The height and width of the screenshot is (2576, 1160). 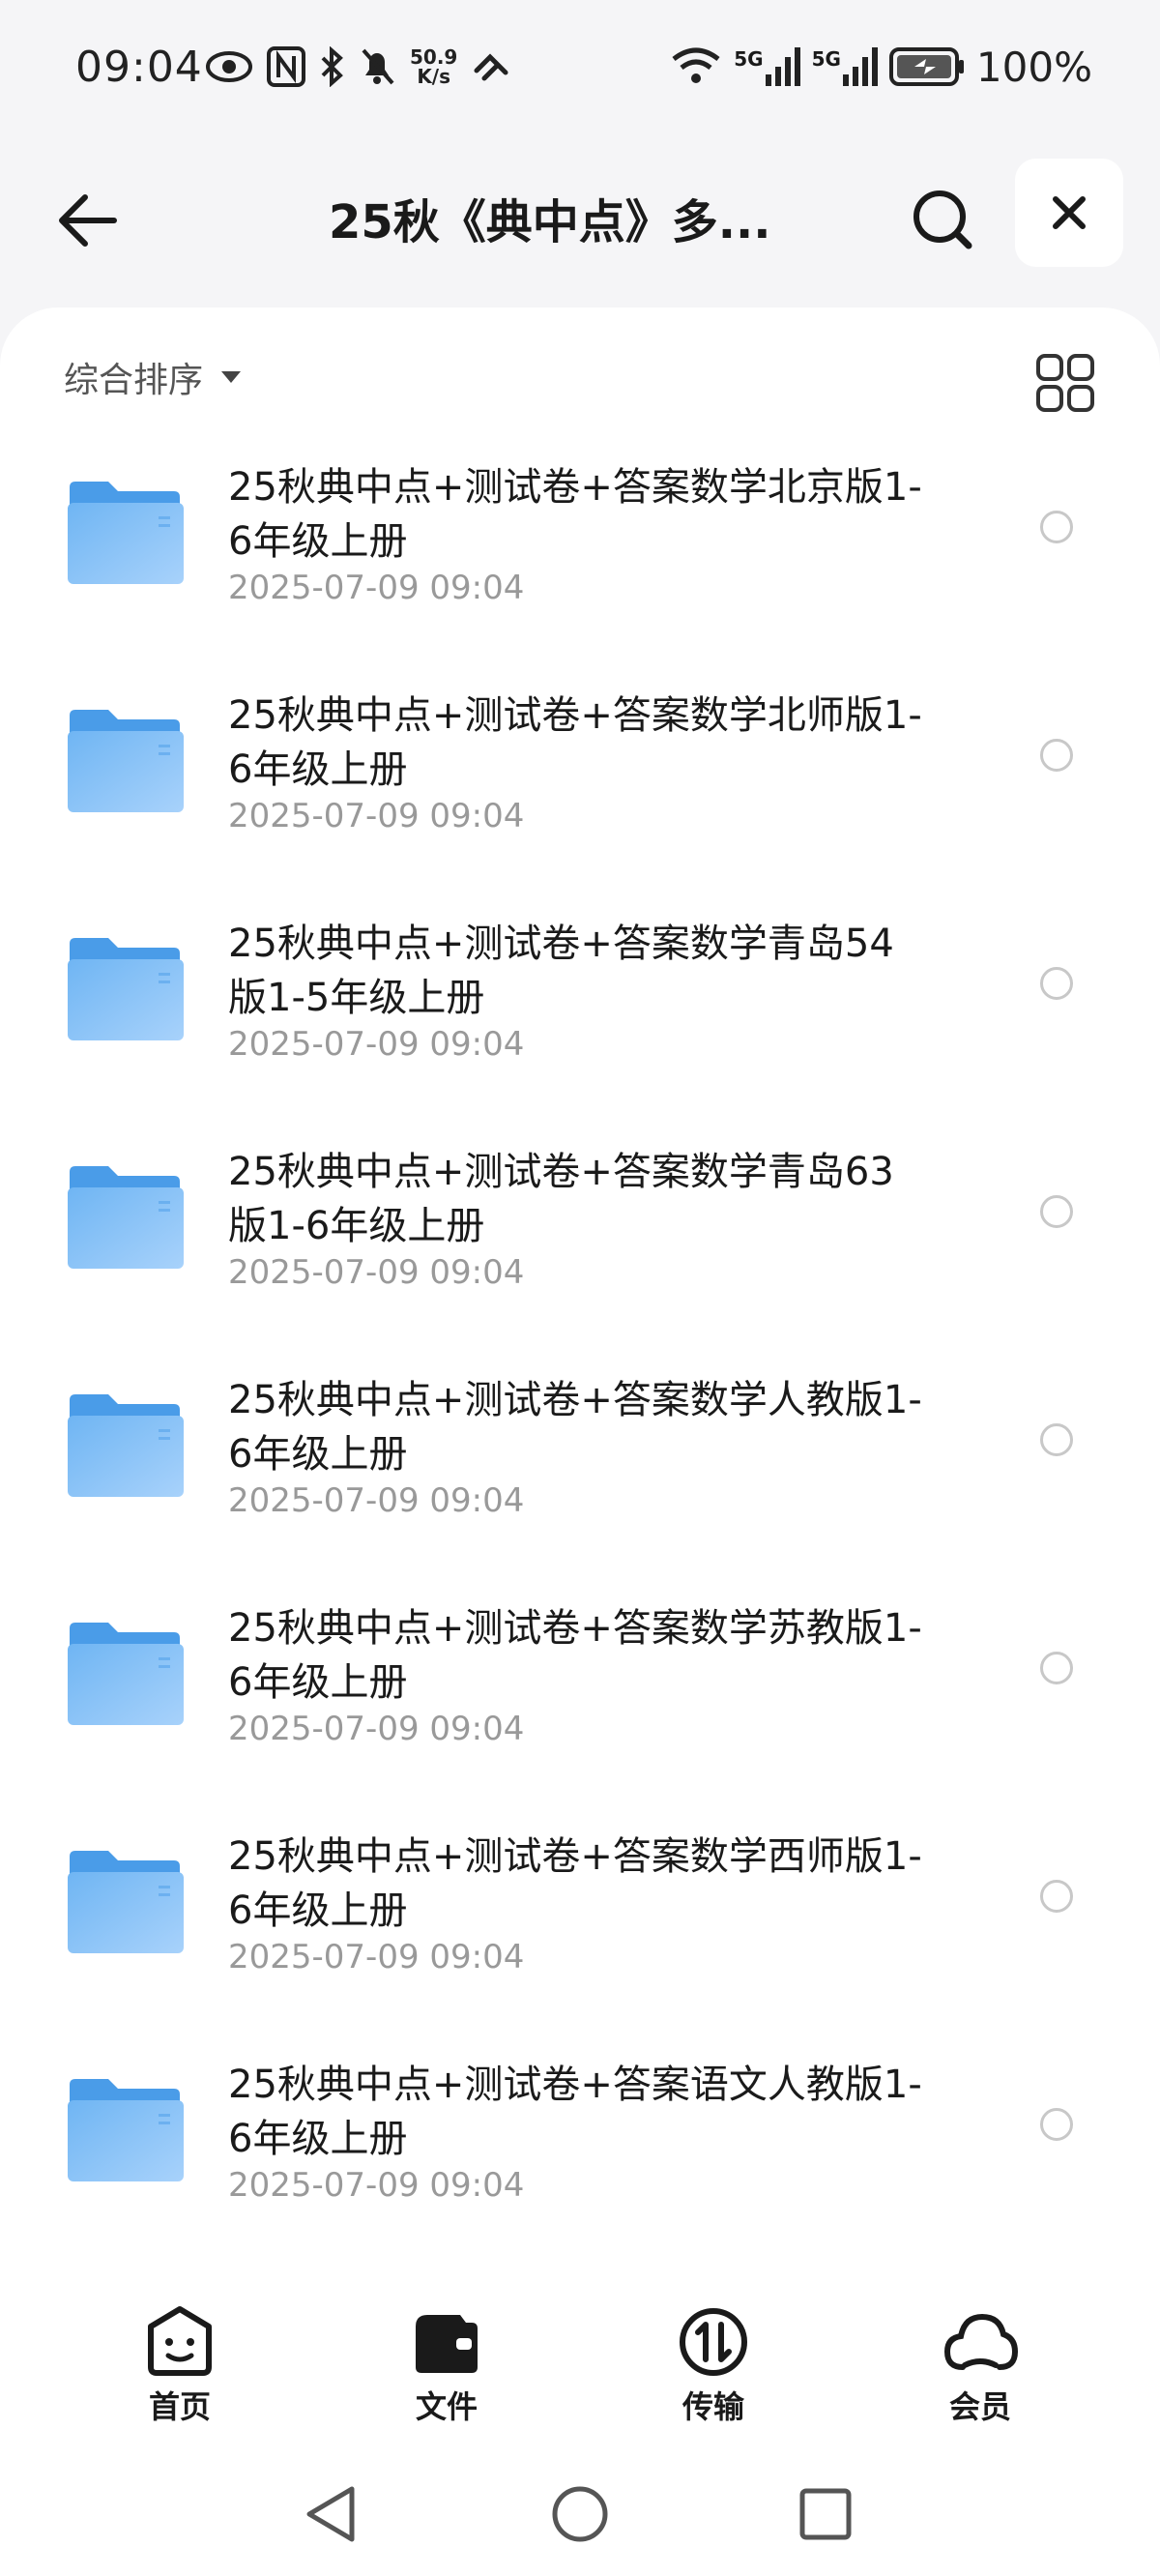 I want to click on cellular-2: 5G, so click(x=845, y=66).